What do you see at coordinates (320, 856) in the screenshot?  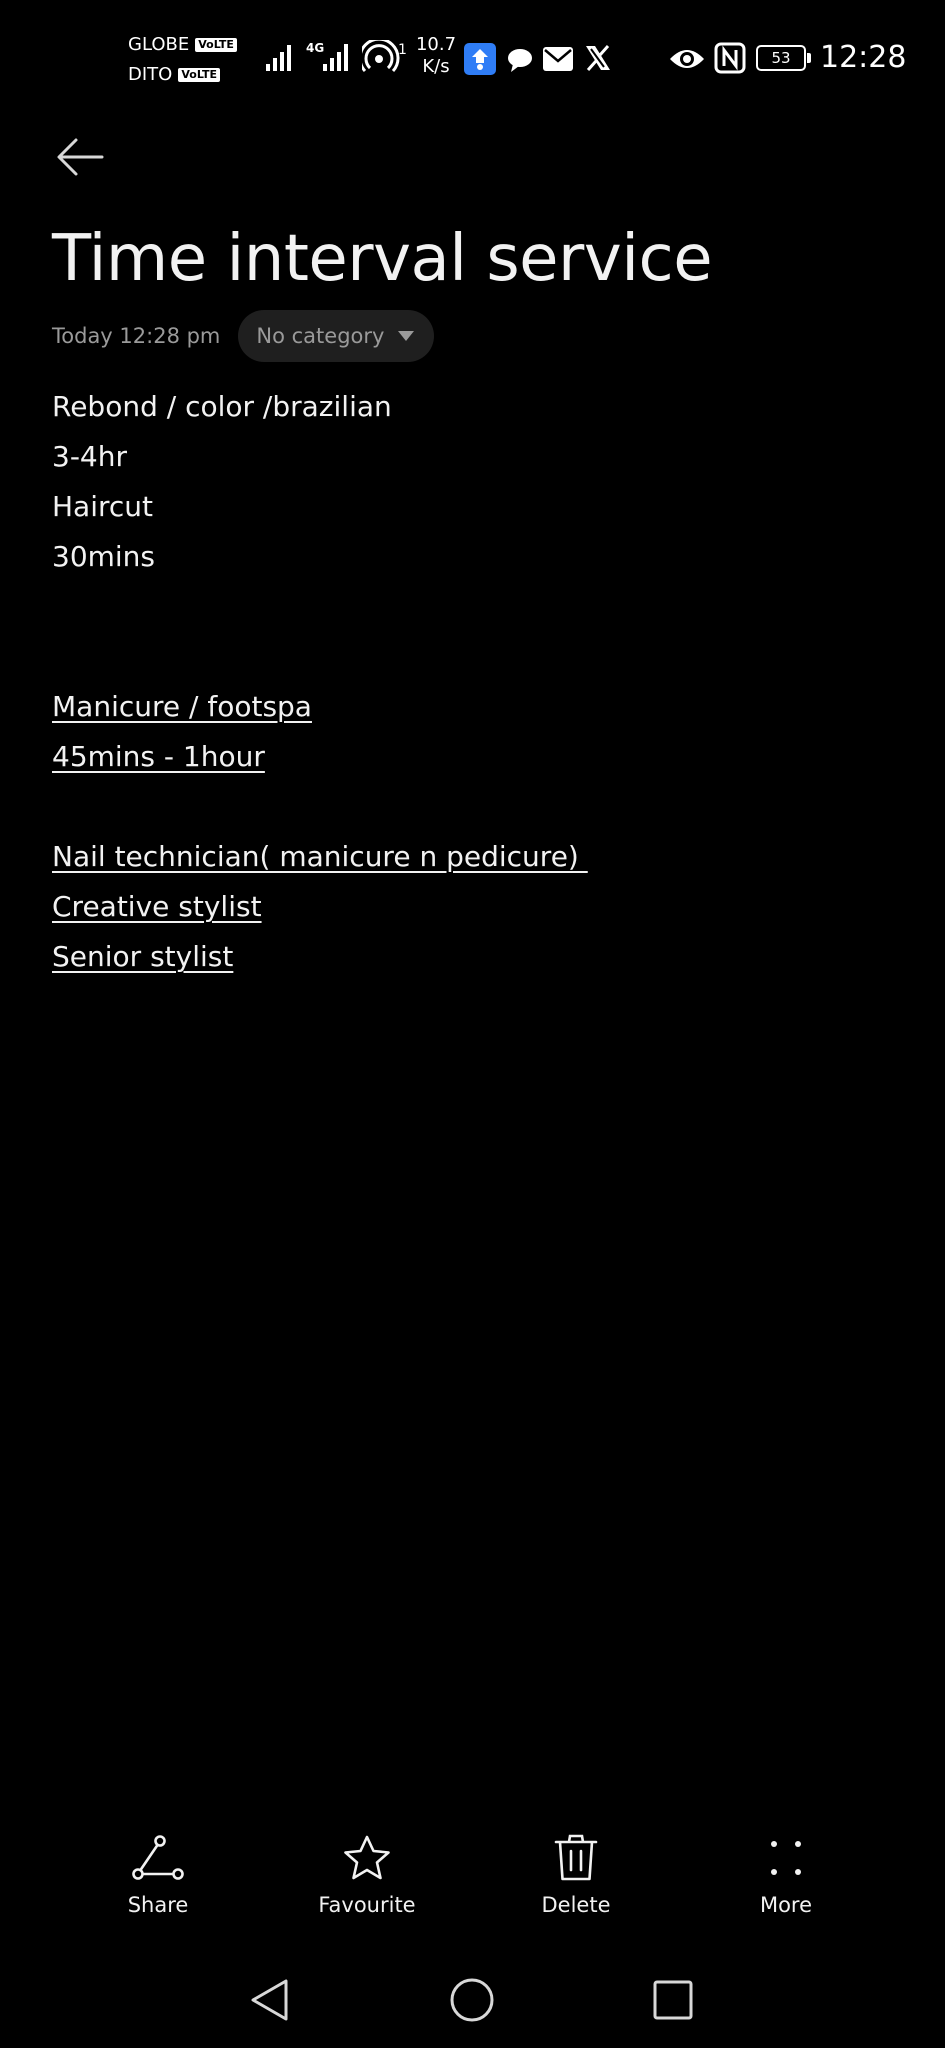 I see `note-line: Nail technician( manicure n pedicure)` at bounding box center [320, 856].